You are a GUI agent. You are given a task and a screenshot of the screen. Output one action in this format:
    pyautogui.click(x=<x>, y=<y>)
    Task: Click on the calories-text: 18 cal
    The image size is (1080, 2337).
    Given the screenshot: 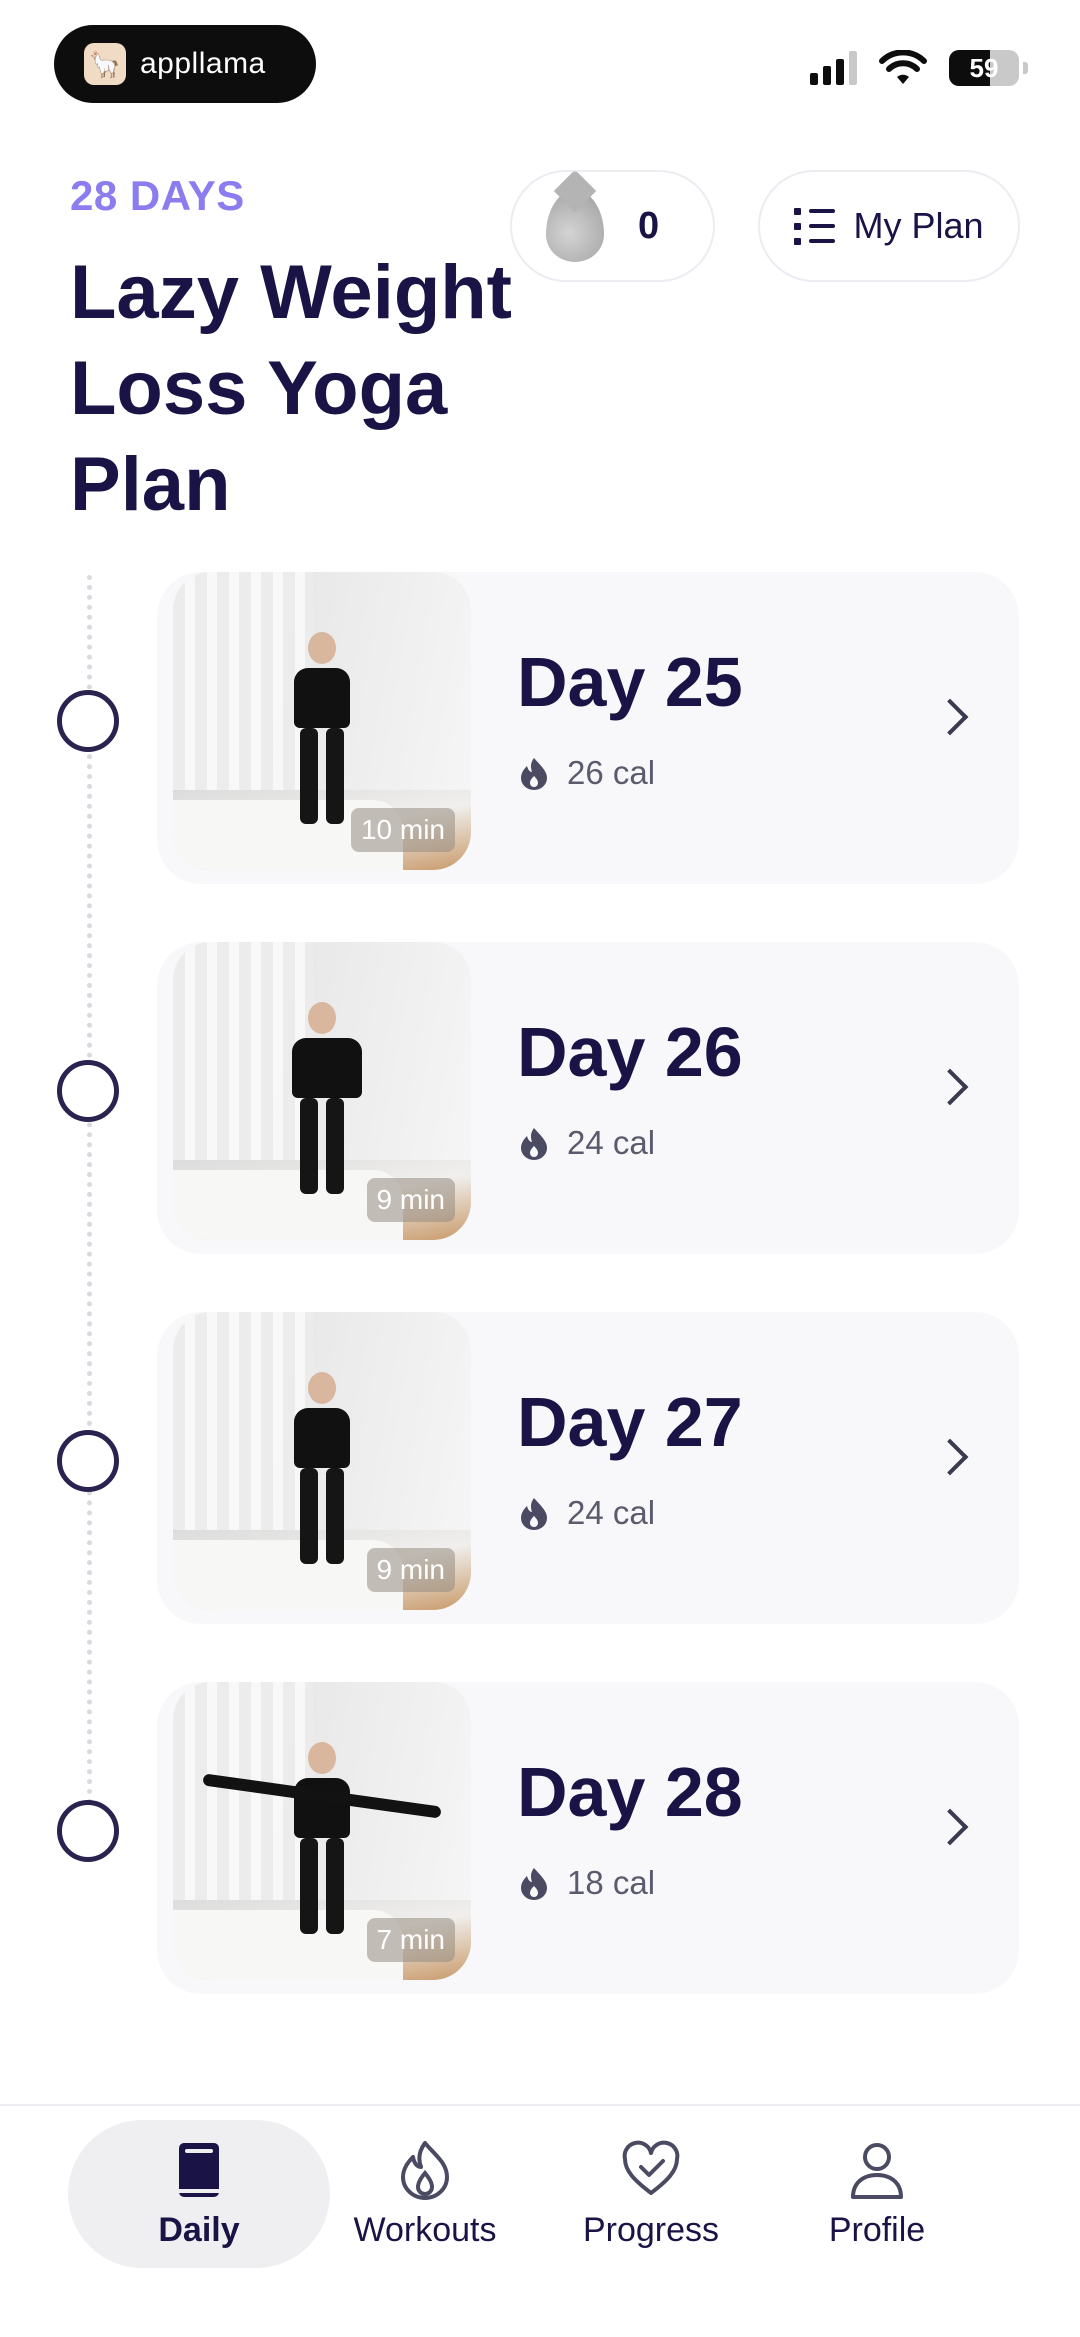 What is the action you would take?
    pyautogui.click(x=611, y=1882)
    